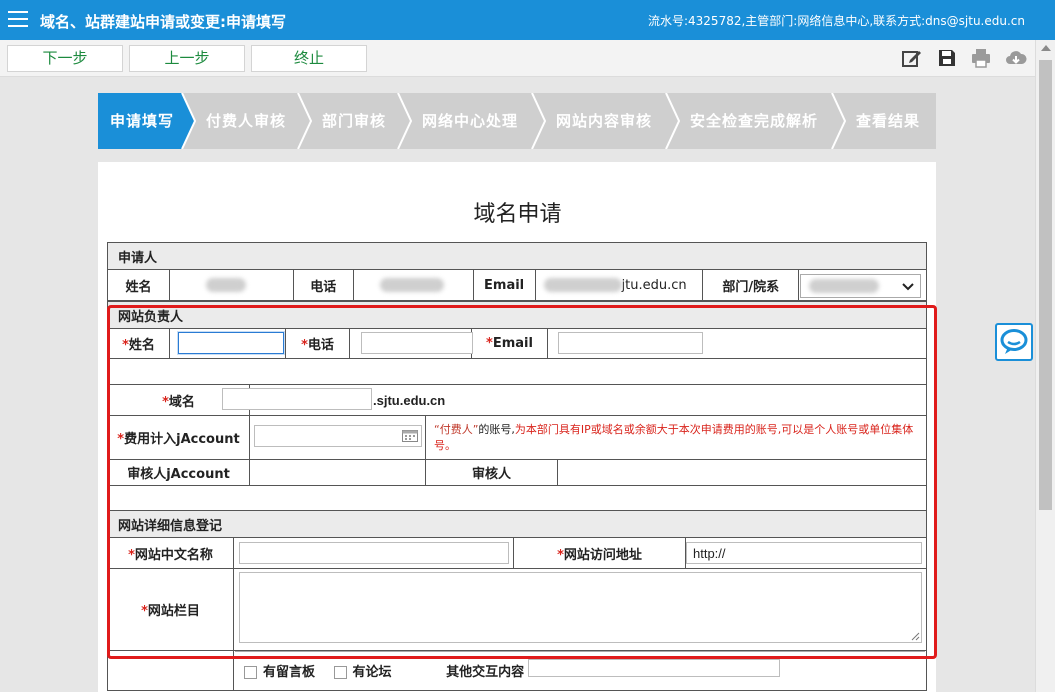 The image size is (1055, 692). What do you see at coordinates (456, 429) in the screenshot?
I see `billing-hint-quote: “付费人”` at bounding box center [456, 429].